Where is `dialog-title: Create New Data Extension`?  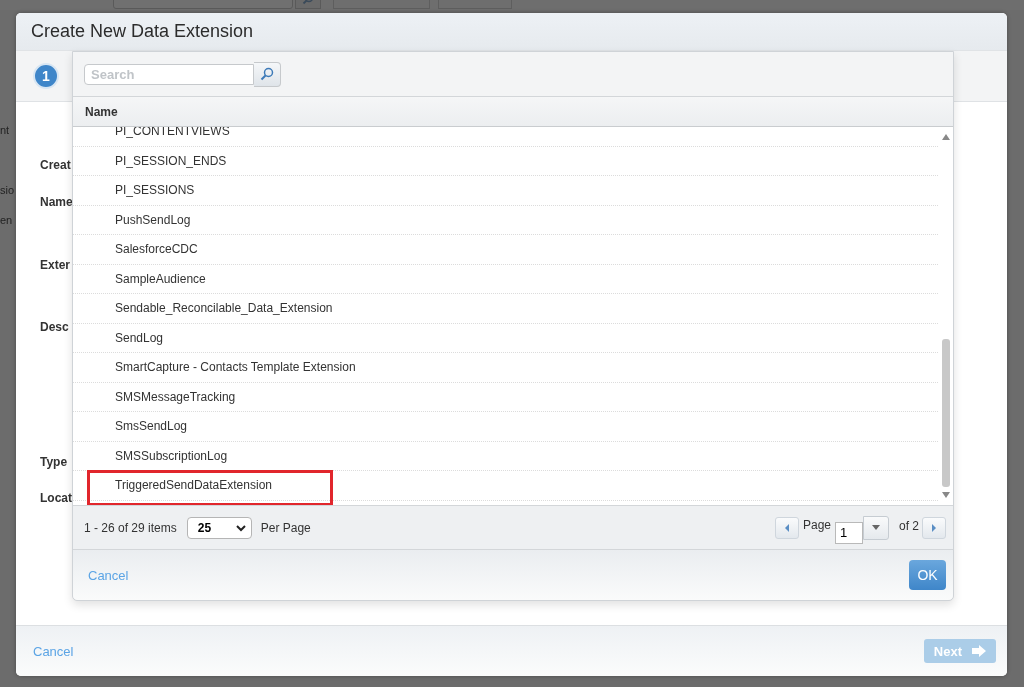 dialog-title: Create New Data Extension is located at coordinates (142, 31).